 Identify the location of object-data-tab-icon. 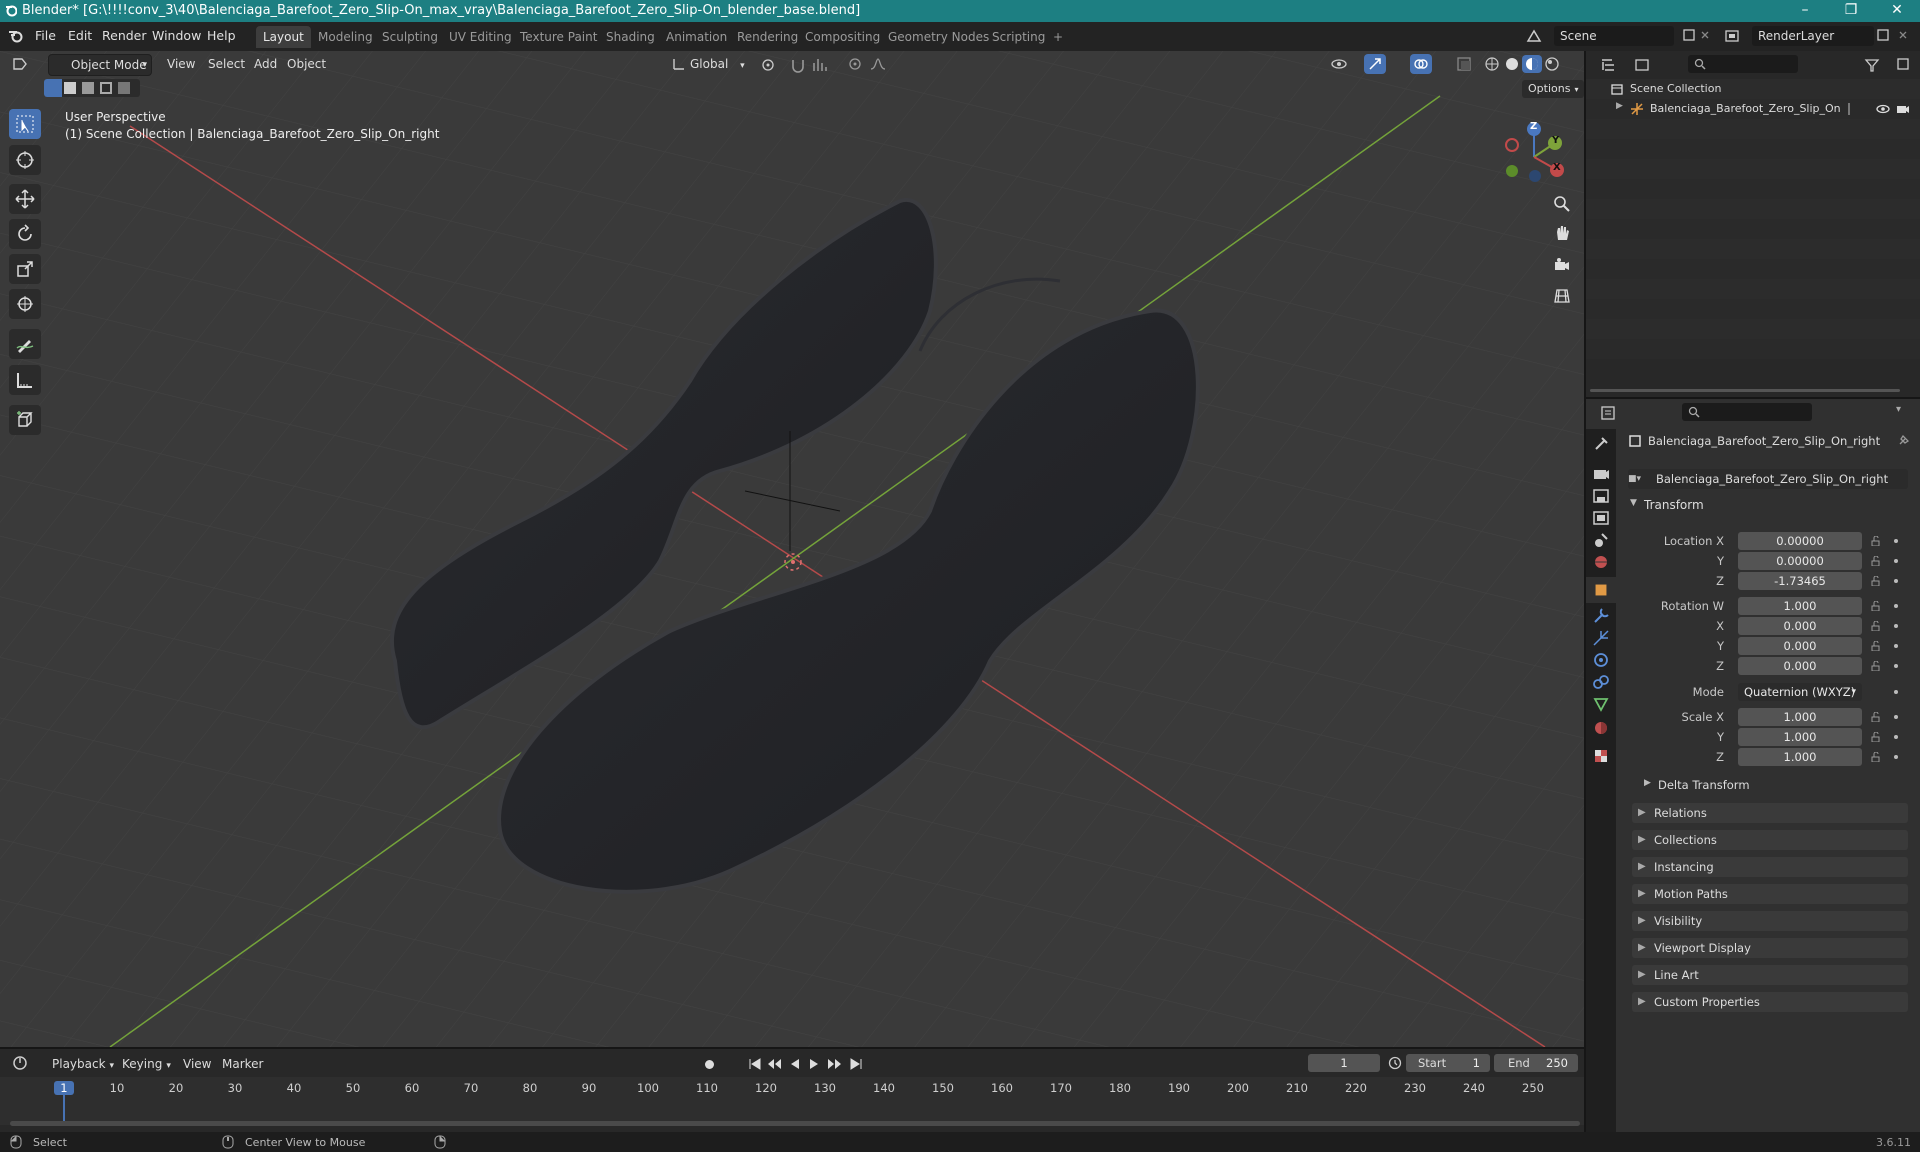
(1601, 704).